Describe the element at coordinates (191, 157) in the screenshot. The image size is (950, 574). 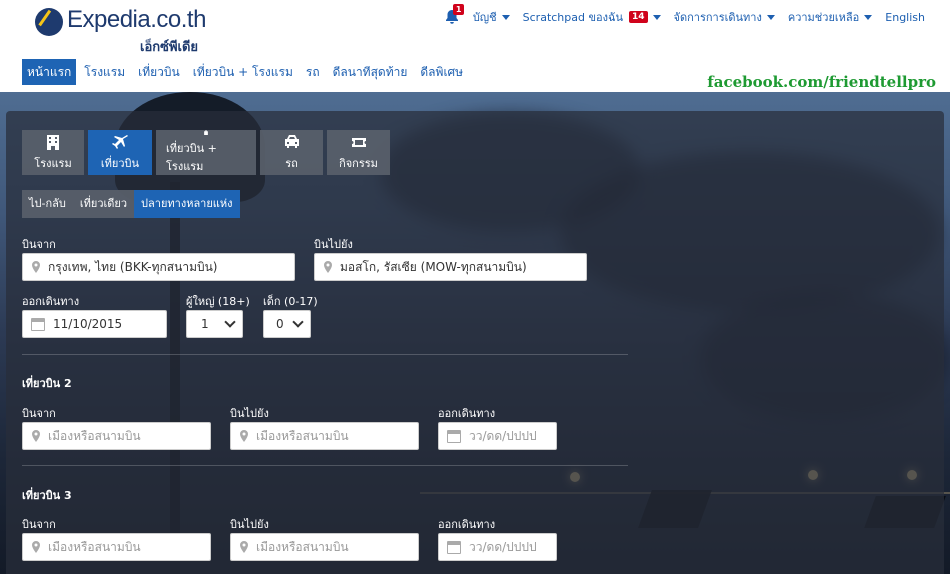
I see `product-tab-label: เที่ยวบิน + โรงแรม` at that location.